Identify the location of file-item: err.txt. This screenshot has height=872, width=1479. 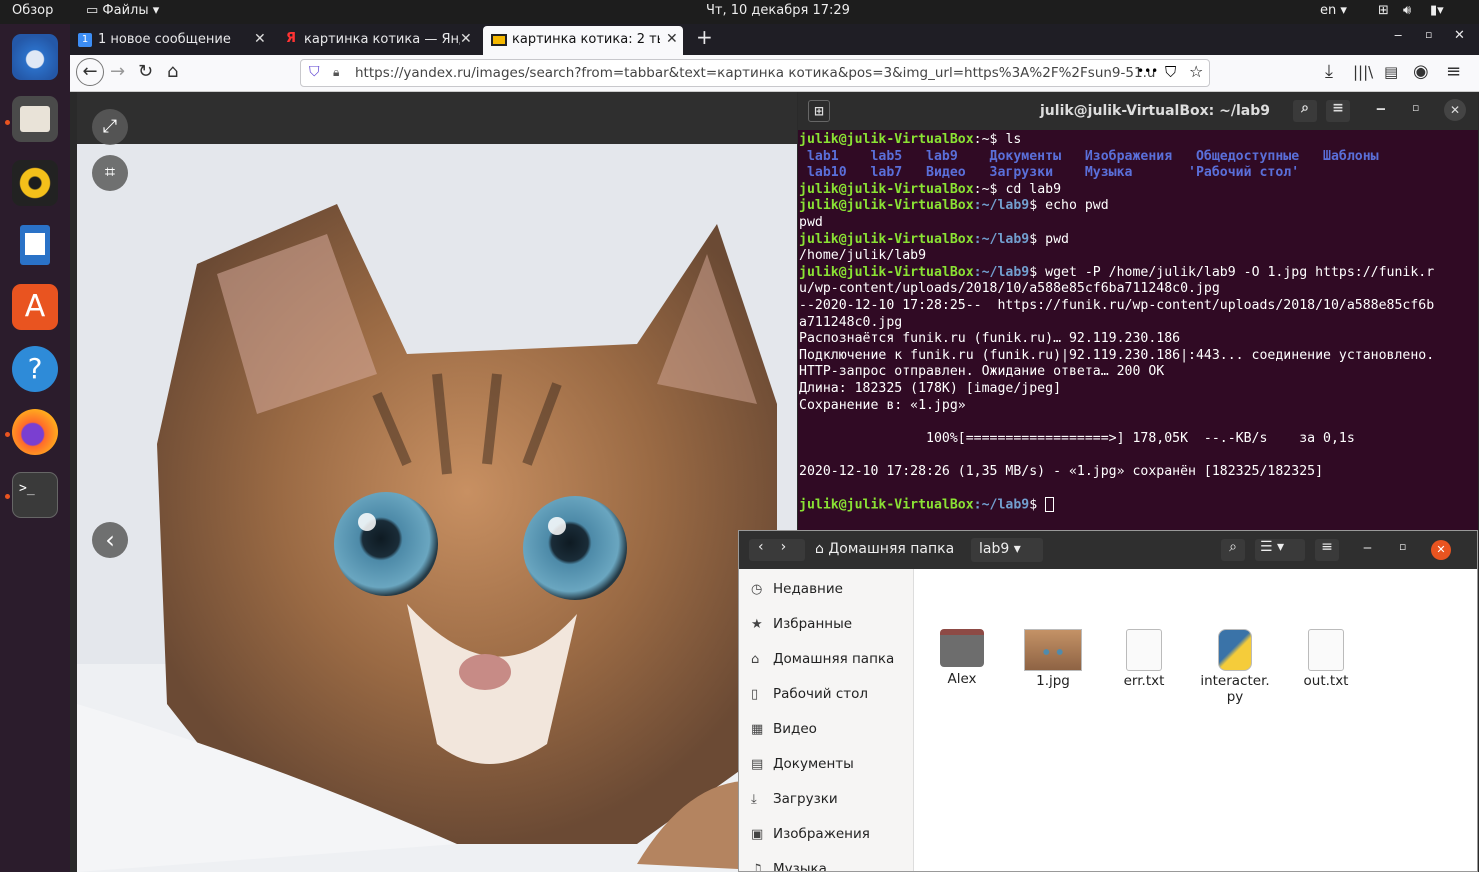
(1144, 659).